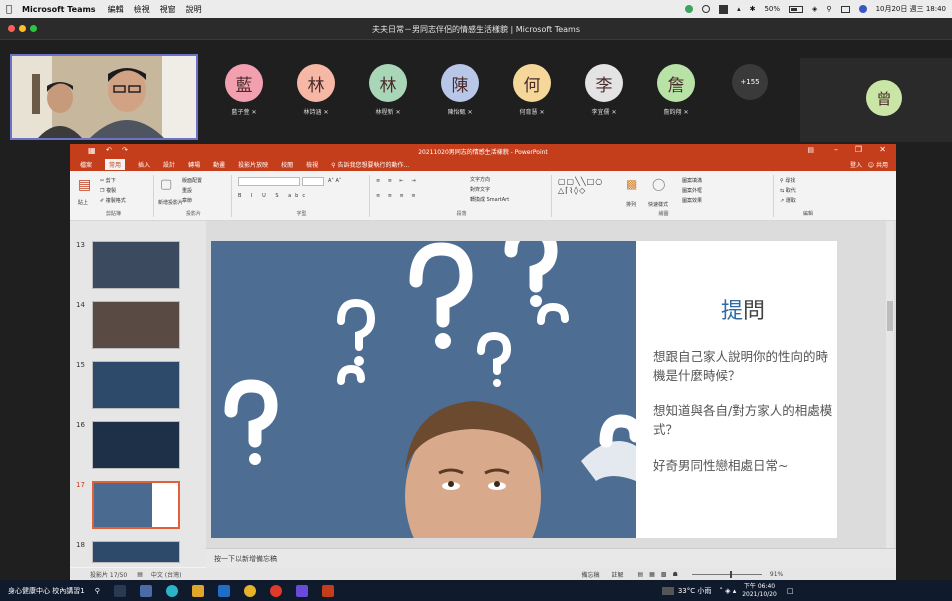 The height and width of the screenshot is (601, 952). I want to click on record-icon, so click(706, 9).